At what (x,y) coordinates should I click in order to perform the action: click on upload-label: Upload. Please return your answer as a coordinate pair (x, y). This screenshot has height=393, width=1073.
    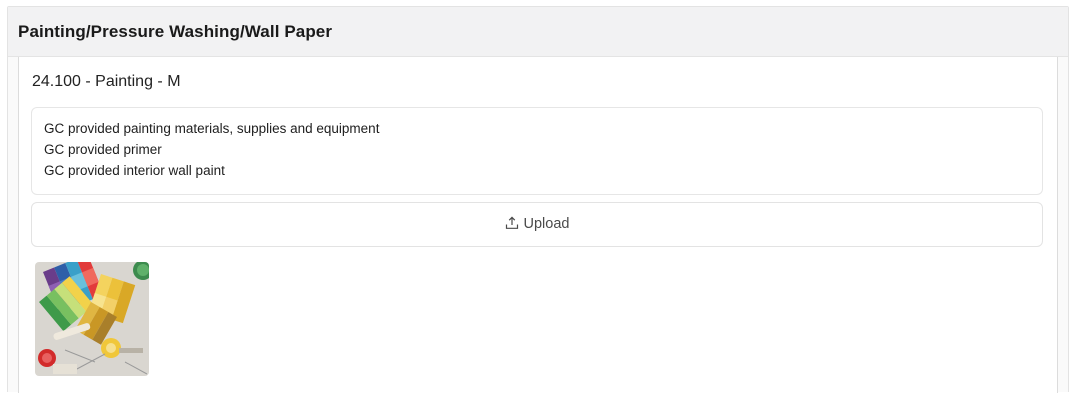
    Looking at the image, I should click on (546, 224).